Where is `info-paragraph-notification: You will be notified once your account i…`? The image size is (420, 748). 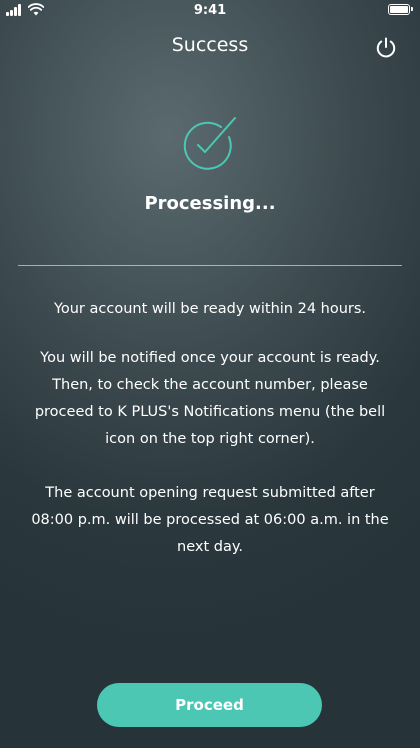
info-paragraph-notification: You will be notified once your account i… is located at coordinates (210, 398).